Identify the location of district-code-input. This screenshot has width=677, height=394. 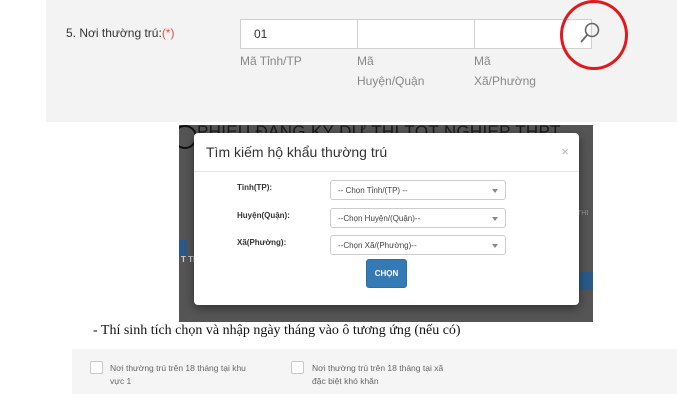
(416, 34).